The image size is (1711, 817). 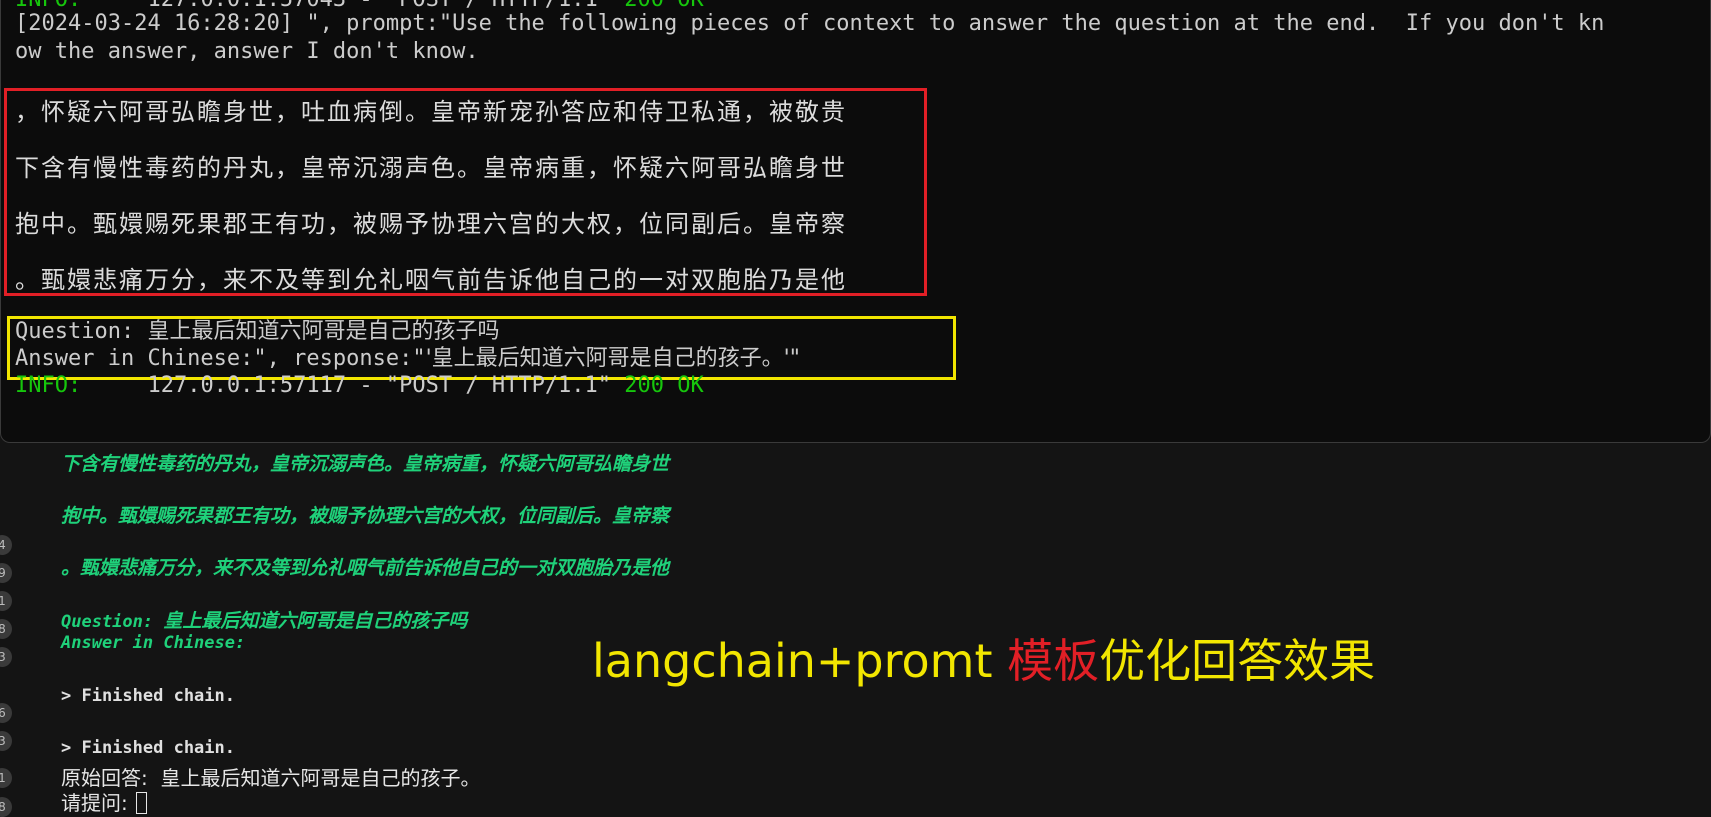 I want to click on prompt-input-line: 请提问:, so click(x=104, y=801).